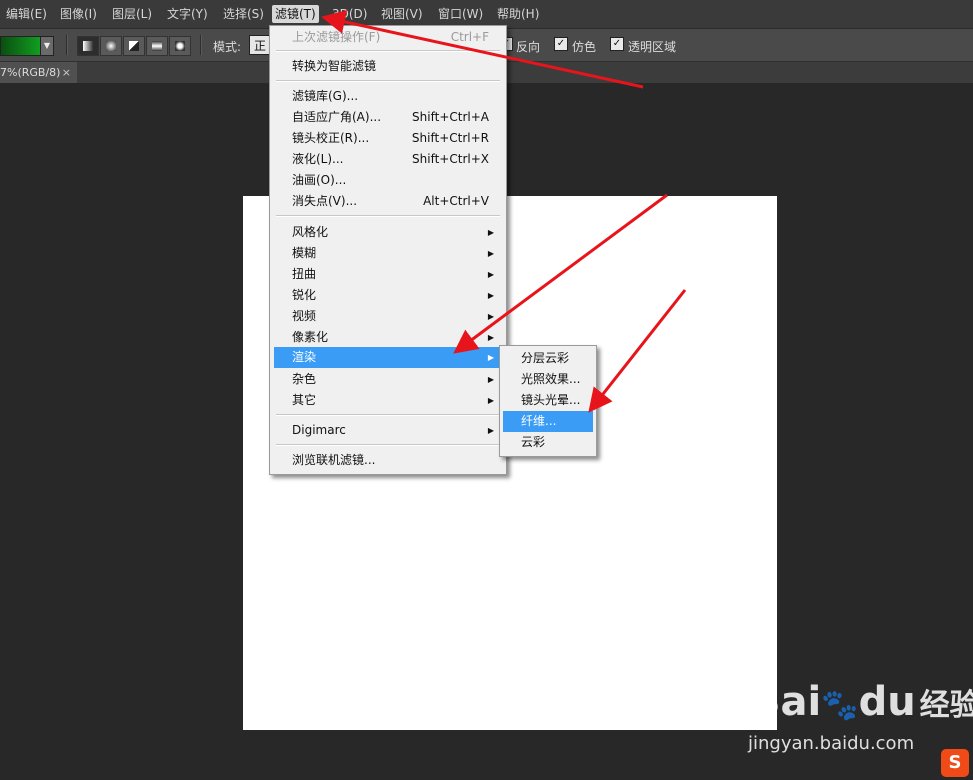  I want to click on arrow-to-fibers-item, so click(637, 351).